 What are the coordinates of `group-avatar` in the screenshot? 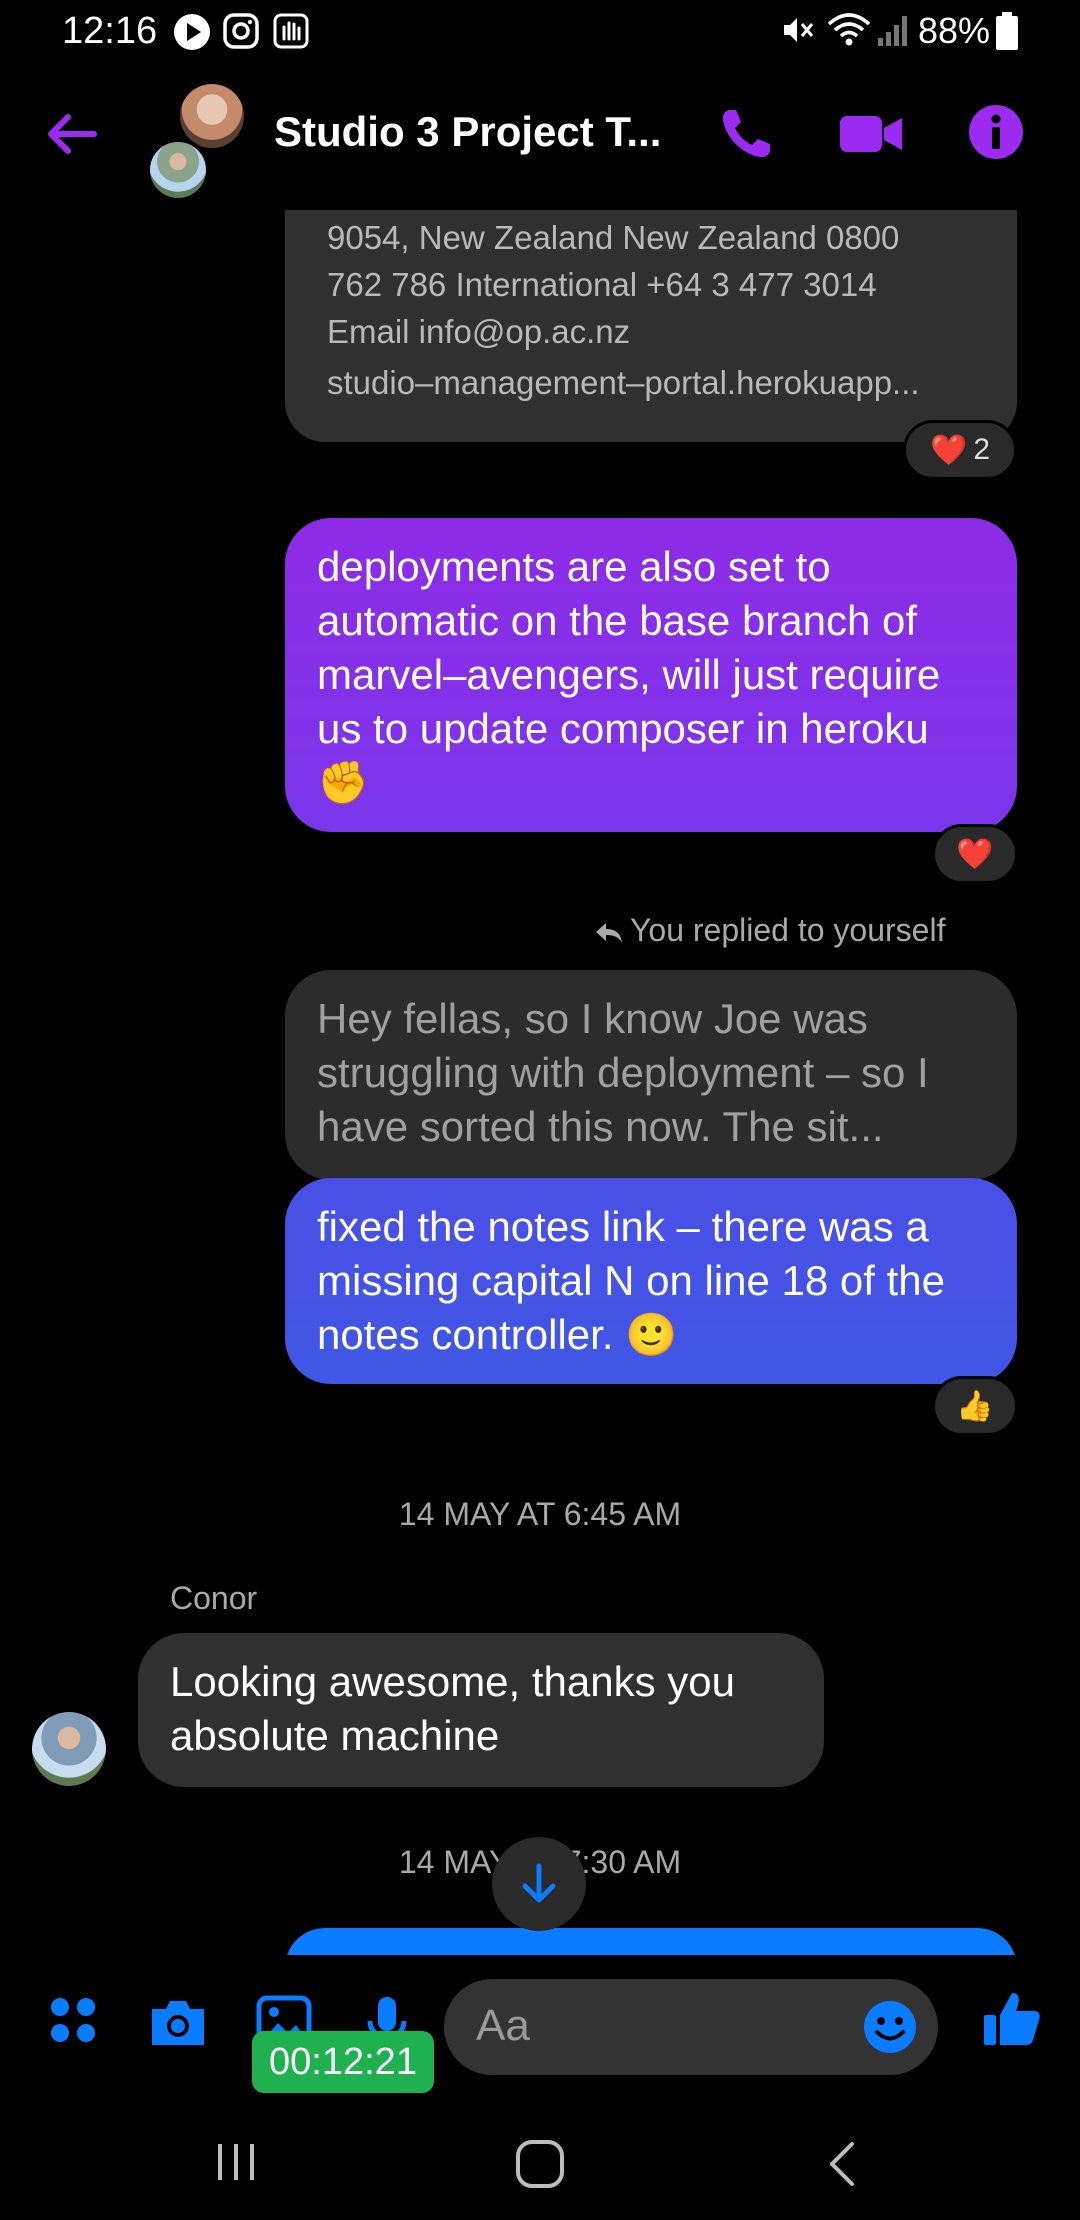 It's located at (195, 143).